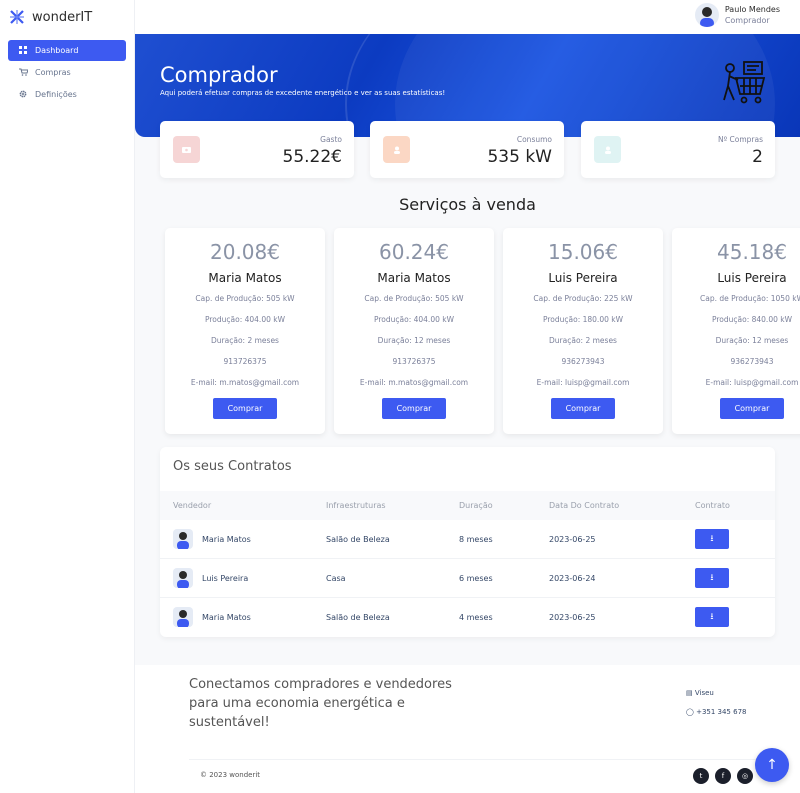 Image resolution: width=800 pixels, height=793 pixels. What do you see at coordinates (53, 72) in the screenshot?
I see `sidebar-item-label: Compras` at bounding box center [53, 72].